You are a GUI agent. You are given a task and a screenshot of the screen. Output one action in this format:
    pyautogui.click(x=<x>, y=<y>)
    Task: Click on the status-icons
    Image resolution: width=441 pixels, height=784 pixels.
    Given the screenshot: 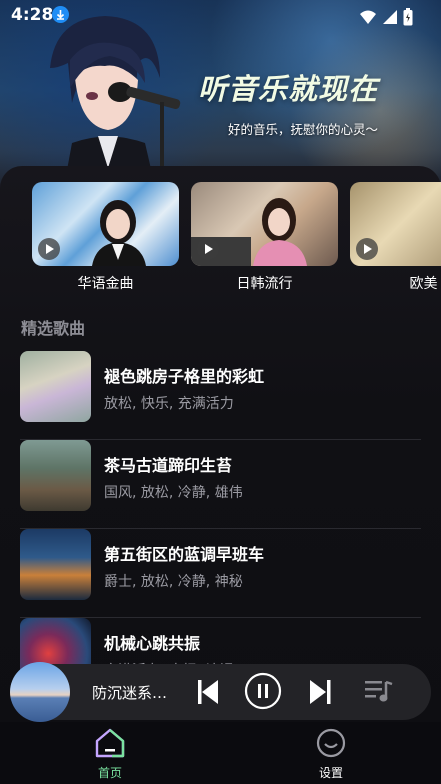 What is the action you would take?
    pyautogui.click(x=386, y=16)
    